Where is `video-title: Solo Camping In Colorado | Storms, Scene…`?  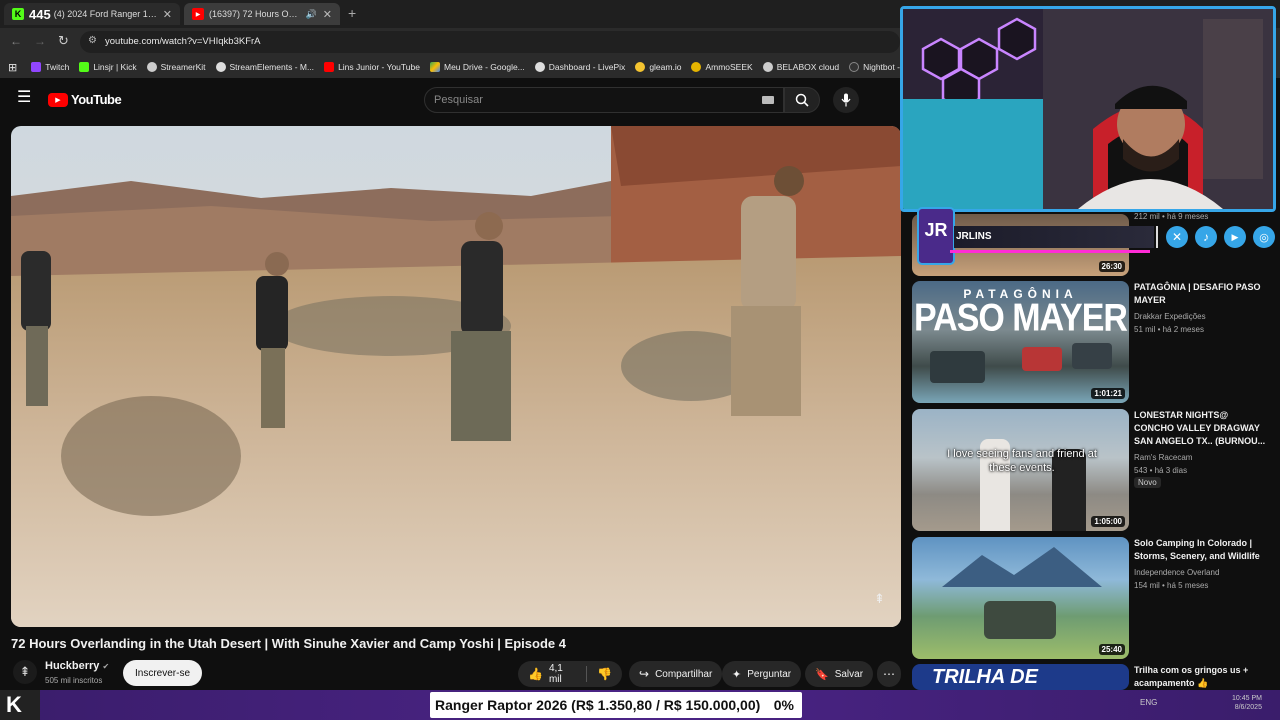 video-title: Solo Camping In Colorado | Storms, Scene… is located at coordinates (1201, 550).